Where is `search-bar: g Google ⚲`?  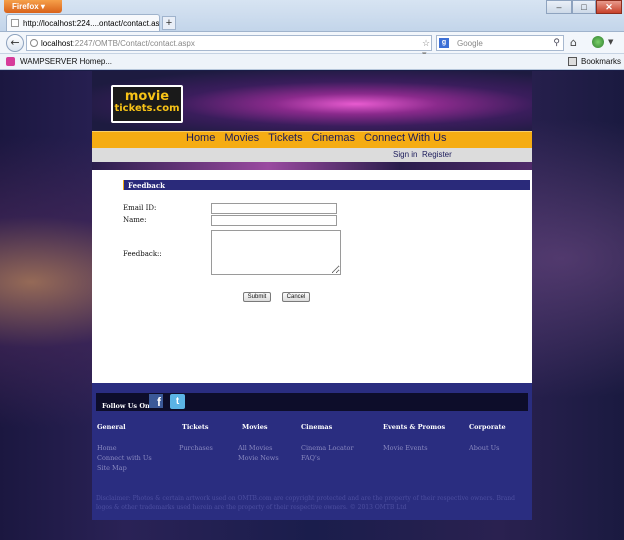 search-bar: g Google ⚲ is located at coordinates (500, 43).